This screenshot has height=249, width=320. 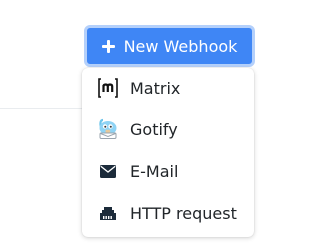 I want to click on menu-item-matrix: Matrix, so click(x=168, y=88).